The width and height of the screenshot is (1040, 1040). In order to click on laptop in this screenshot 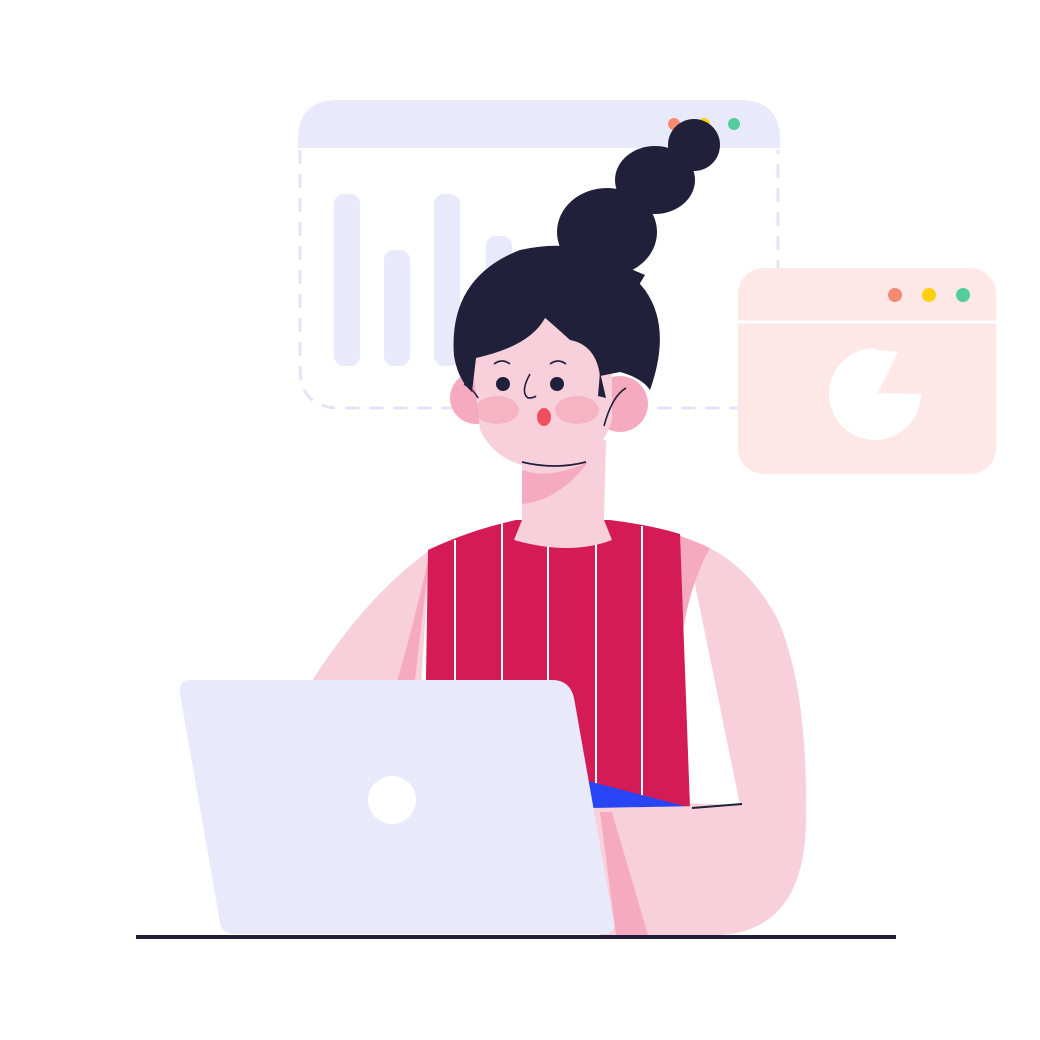, I will do `click(397, 807)`.